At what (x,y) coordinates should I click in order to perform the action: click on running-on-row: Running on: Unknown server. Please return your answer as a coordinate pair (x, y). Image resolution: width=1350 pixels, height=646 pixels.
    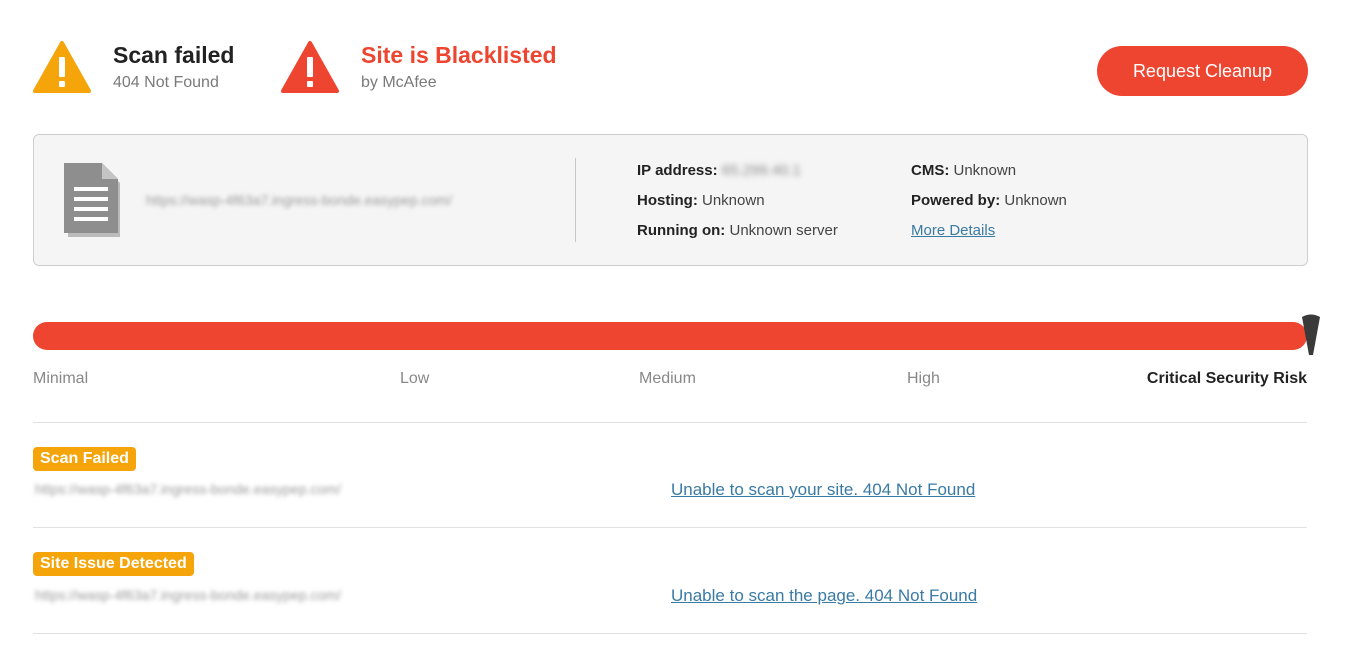
    Looking at the image, I should click on (737, 230).